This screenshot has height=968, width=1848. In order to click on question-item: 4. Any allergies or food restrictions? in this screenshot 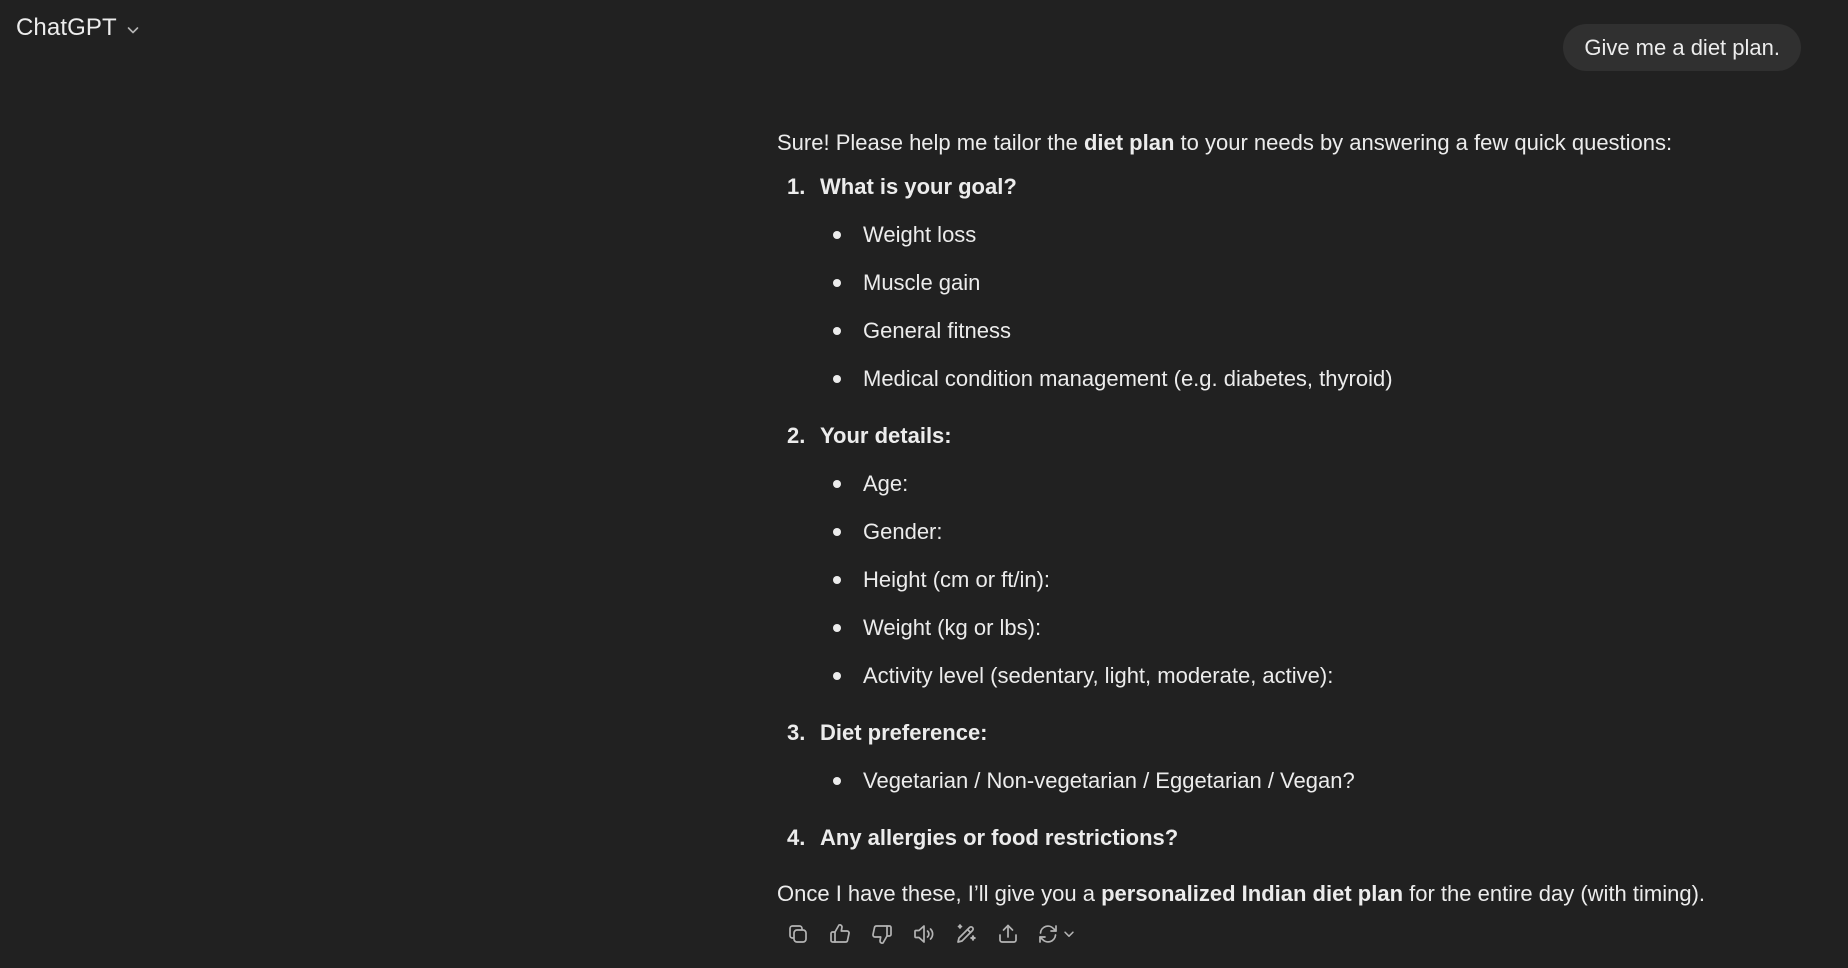, I will do `click(1287, 842)`.